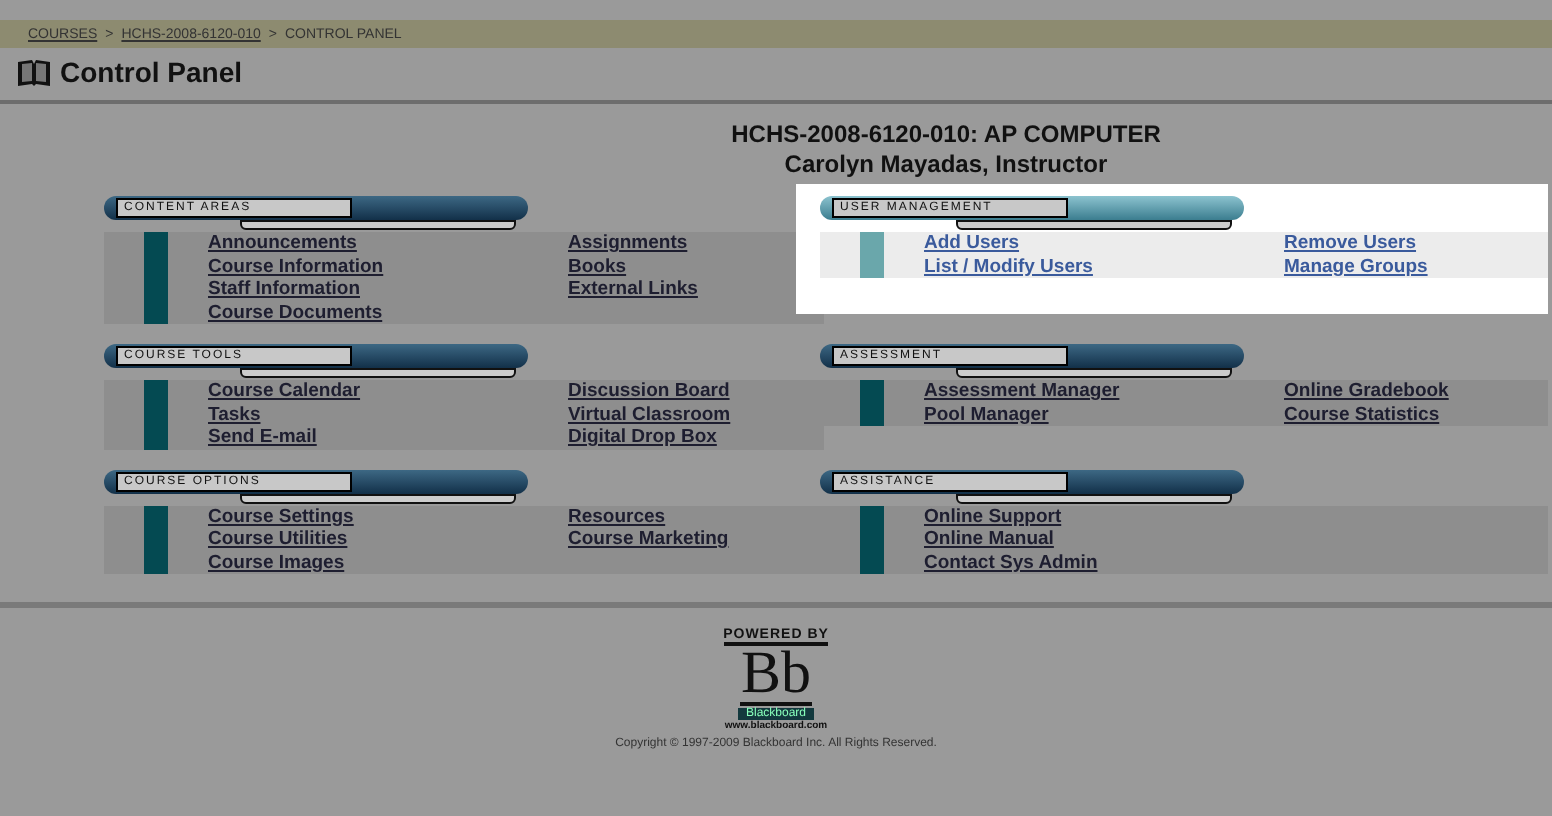  What do you see at coordinates (388, 562) in the screenshot?
I see `section-link: Course Images` at bounding box center [388, 562].